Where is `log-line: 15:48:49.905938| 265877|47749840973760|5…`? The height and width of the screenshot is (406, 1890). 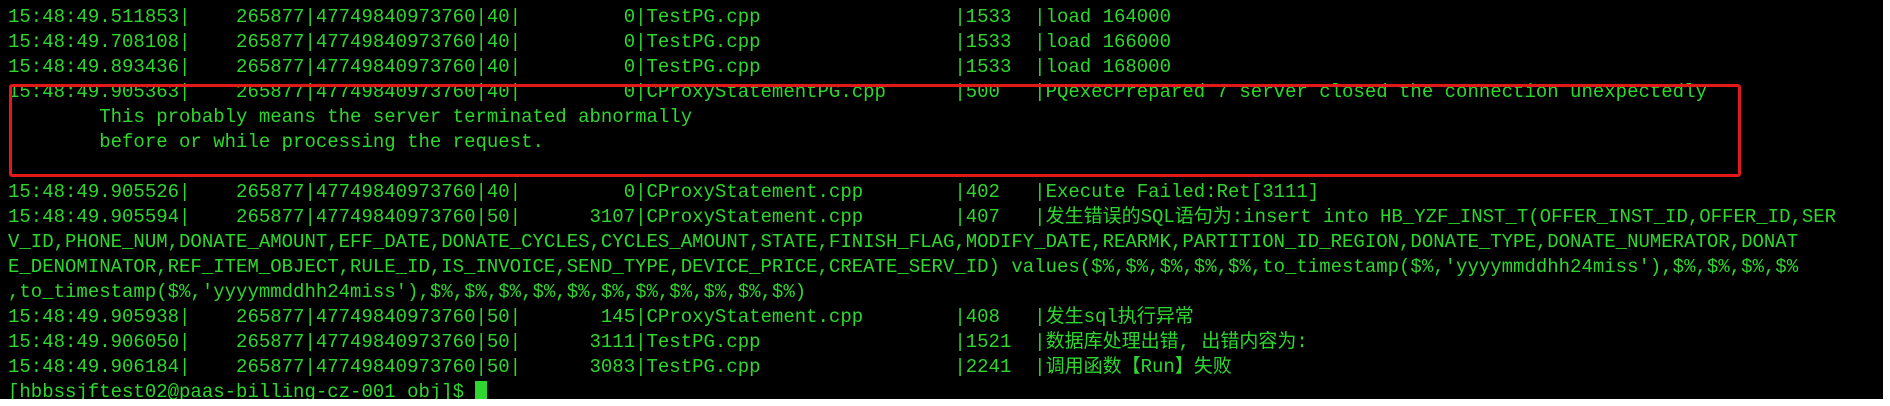 log-line: 15:48:49.905938| 265877|47749840973760|5… is located at coordinates (601, 317).